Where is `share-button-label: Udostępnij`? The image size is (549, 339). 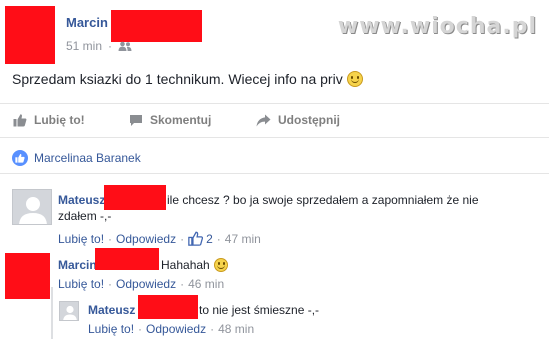 share-button-label: Udostępnij is located at coordinates (309, 120).